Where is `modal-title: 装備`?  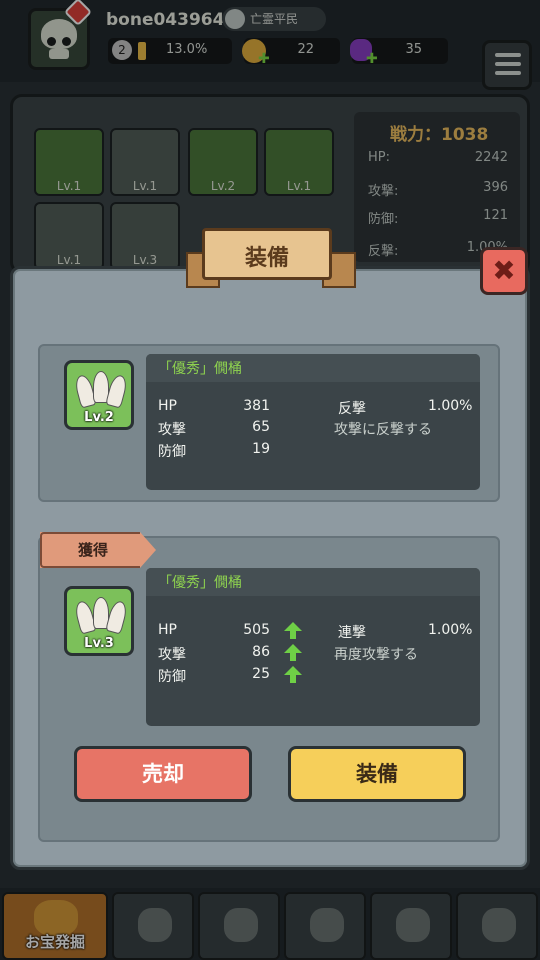 modal-title: 装備 is located at coordinates (266, 258).